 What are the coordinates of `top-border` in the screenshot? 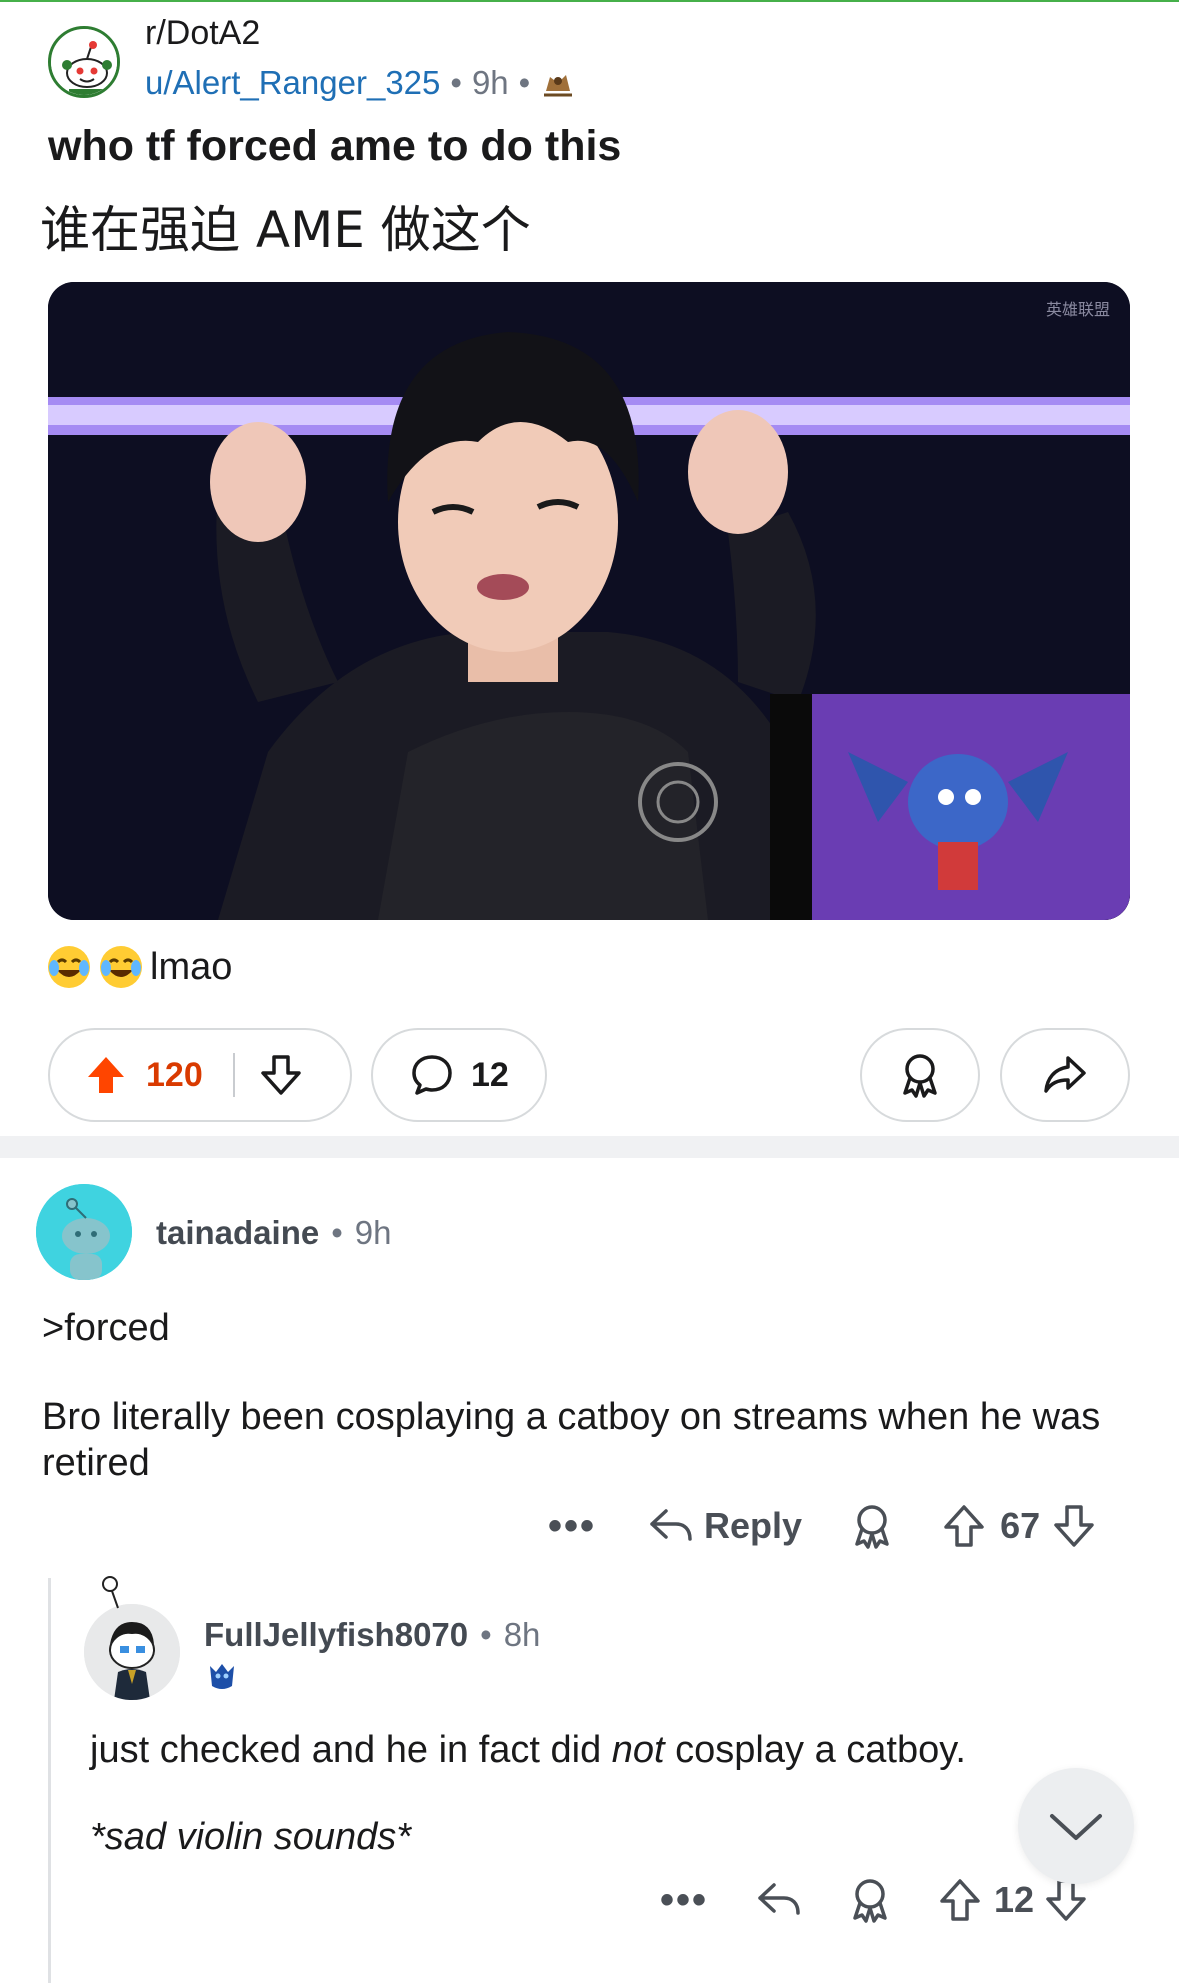 It's located at (589, 1).